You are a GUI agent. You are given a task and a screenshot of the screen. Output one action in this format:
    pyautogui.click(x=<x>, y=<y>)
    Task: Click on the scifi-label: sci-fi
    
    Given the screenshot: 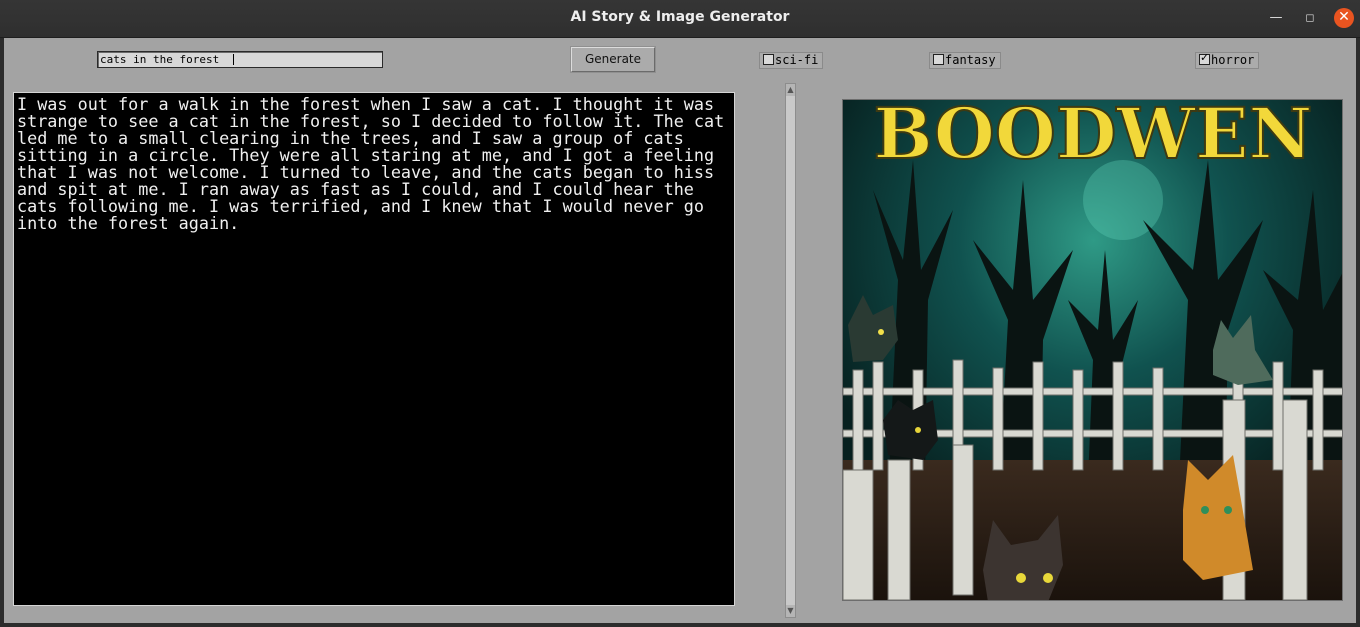 What is the action you would take?
    pyautogui.click(x=797, y=60)
    